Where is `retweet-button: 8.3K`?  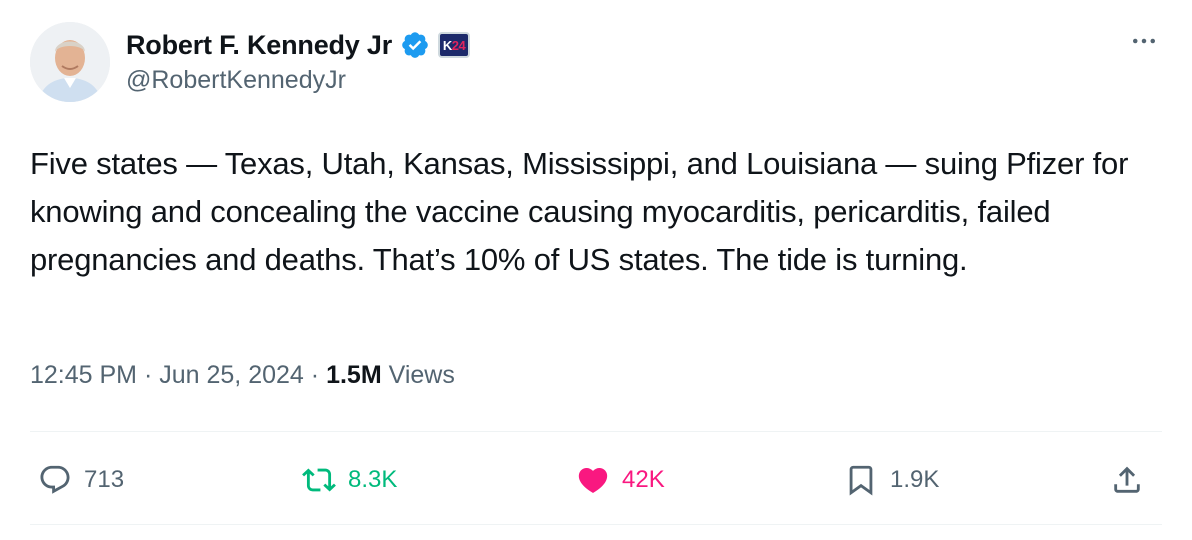 retweet-button: 8.3K is located at coordinates (349, 480).